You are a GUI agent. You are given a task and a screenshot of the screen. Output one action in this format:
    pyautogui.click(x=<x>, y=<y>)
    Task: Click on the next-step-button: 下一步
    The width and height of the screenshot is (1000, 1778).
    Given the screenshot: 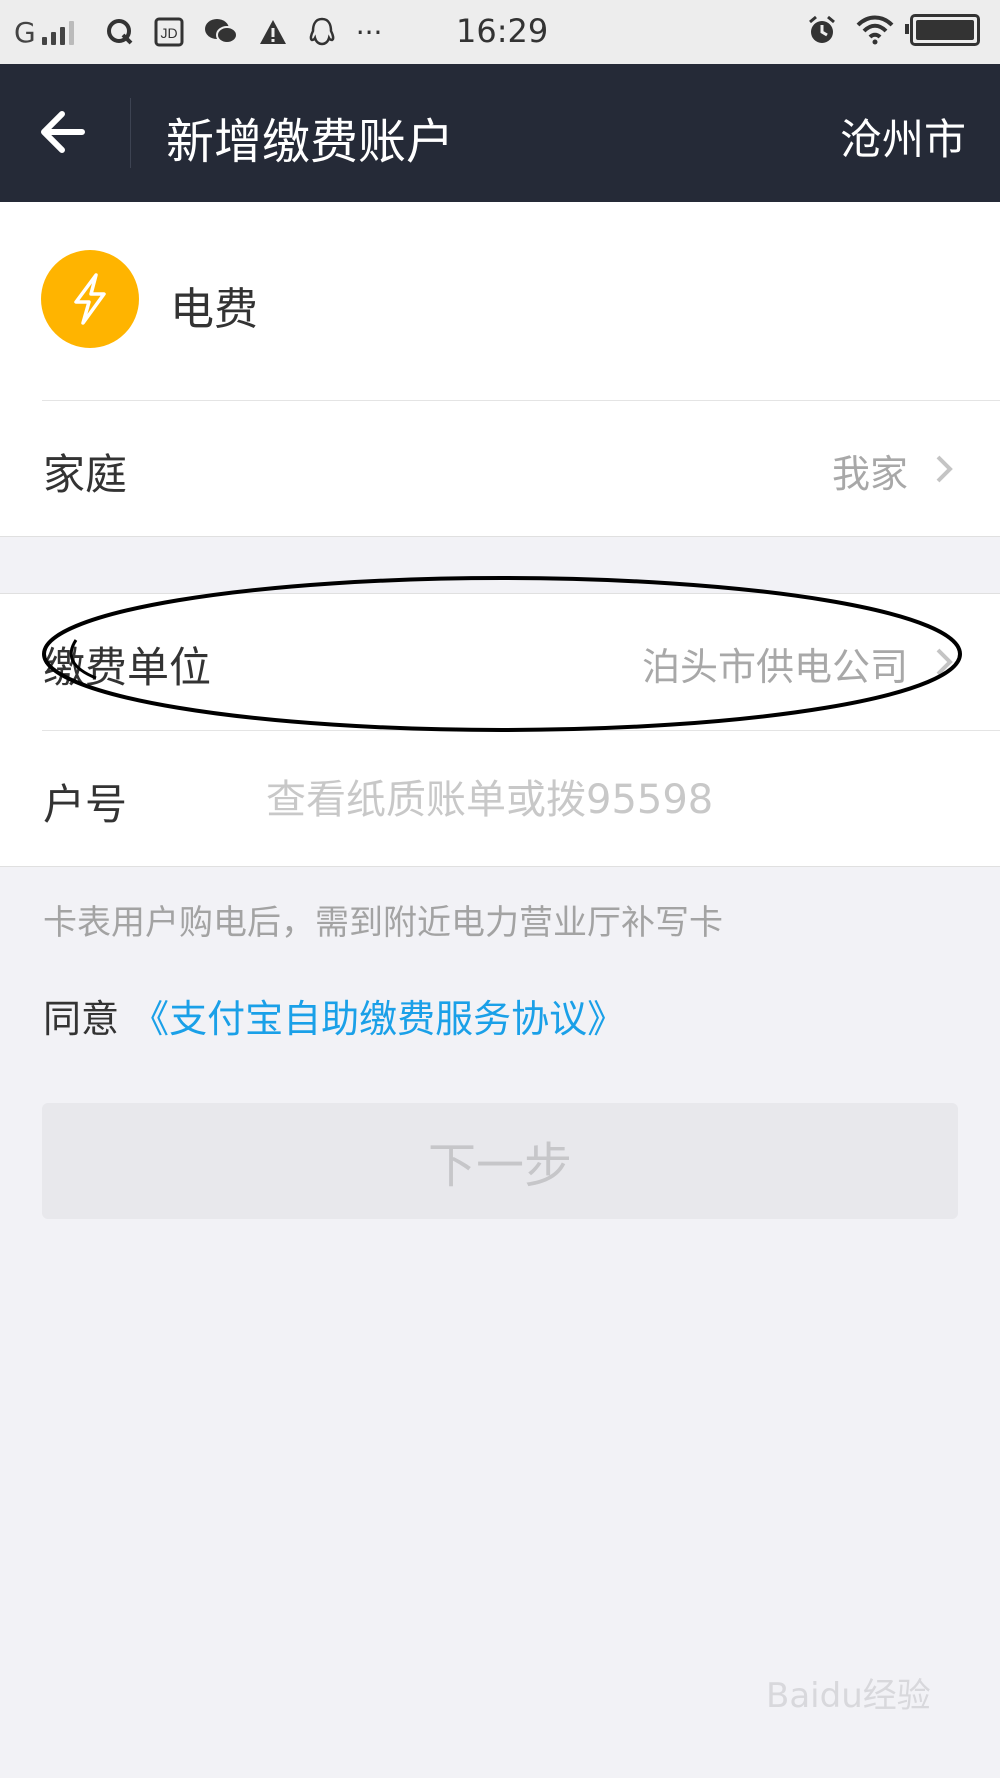 What is the action you would take?
    pyautogui.click(x=500, y=1161)
    